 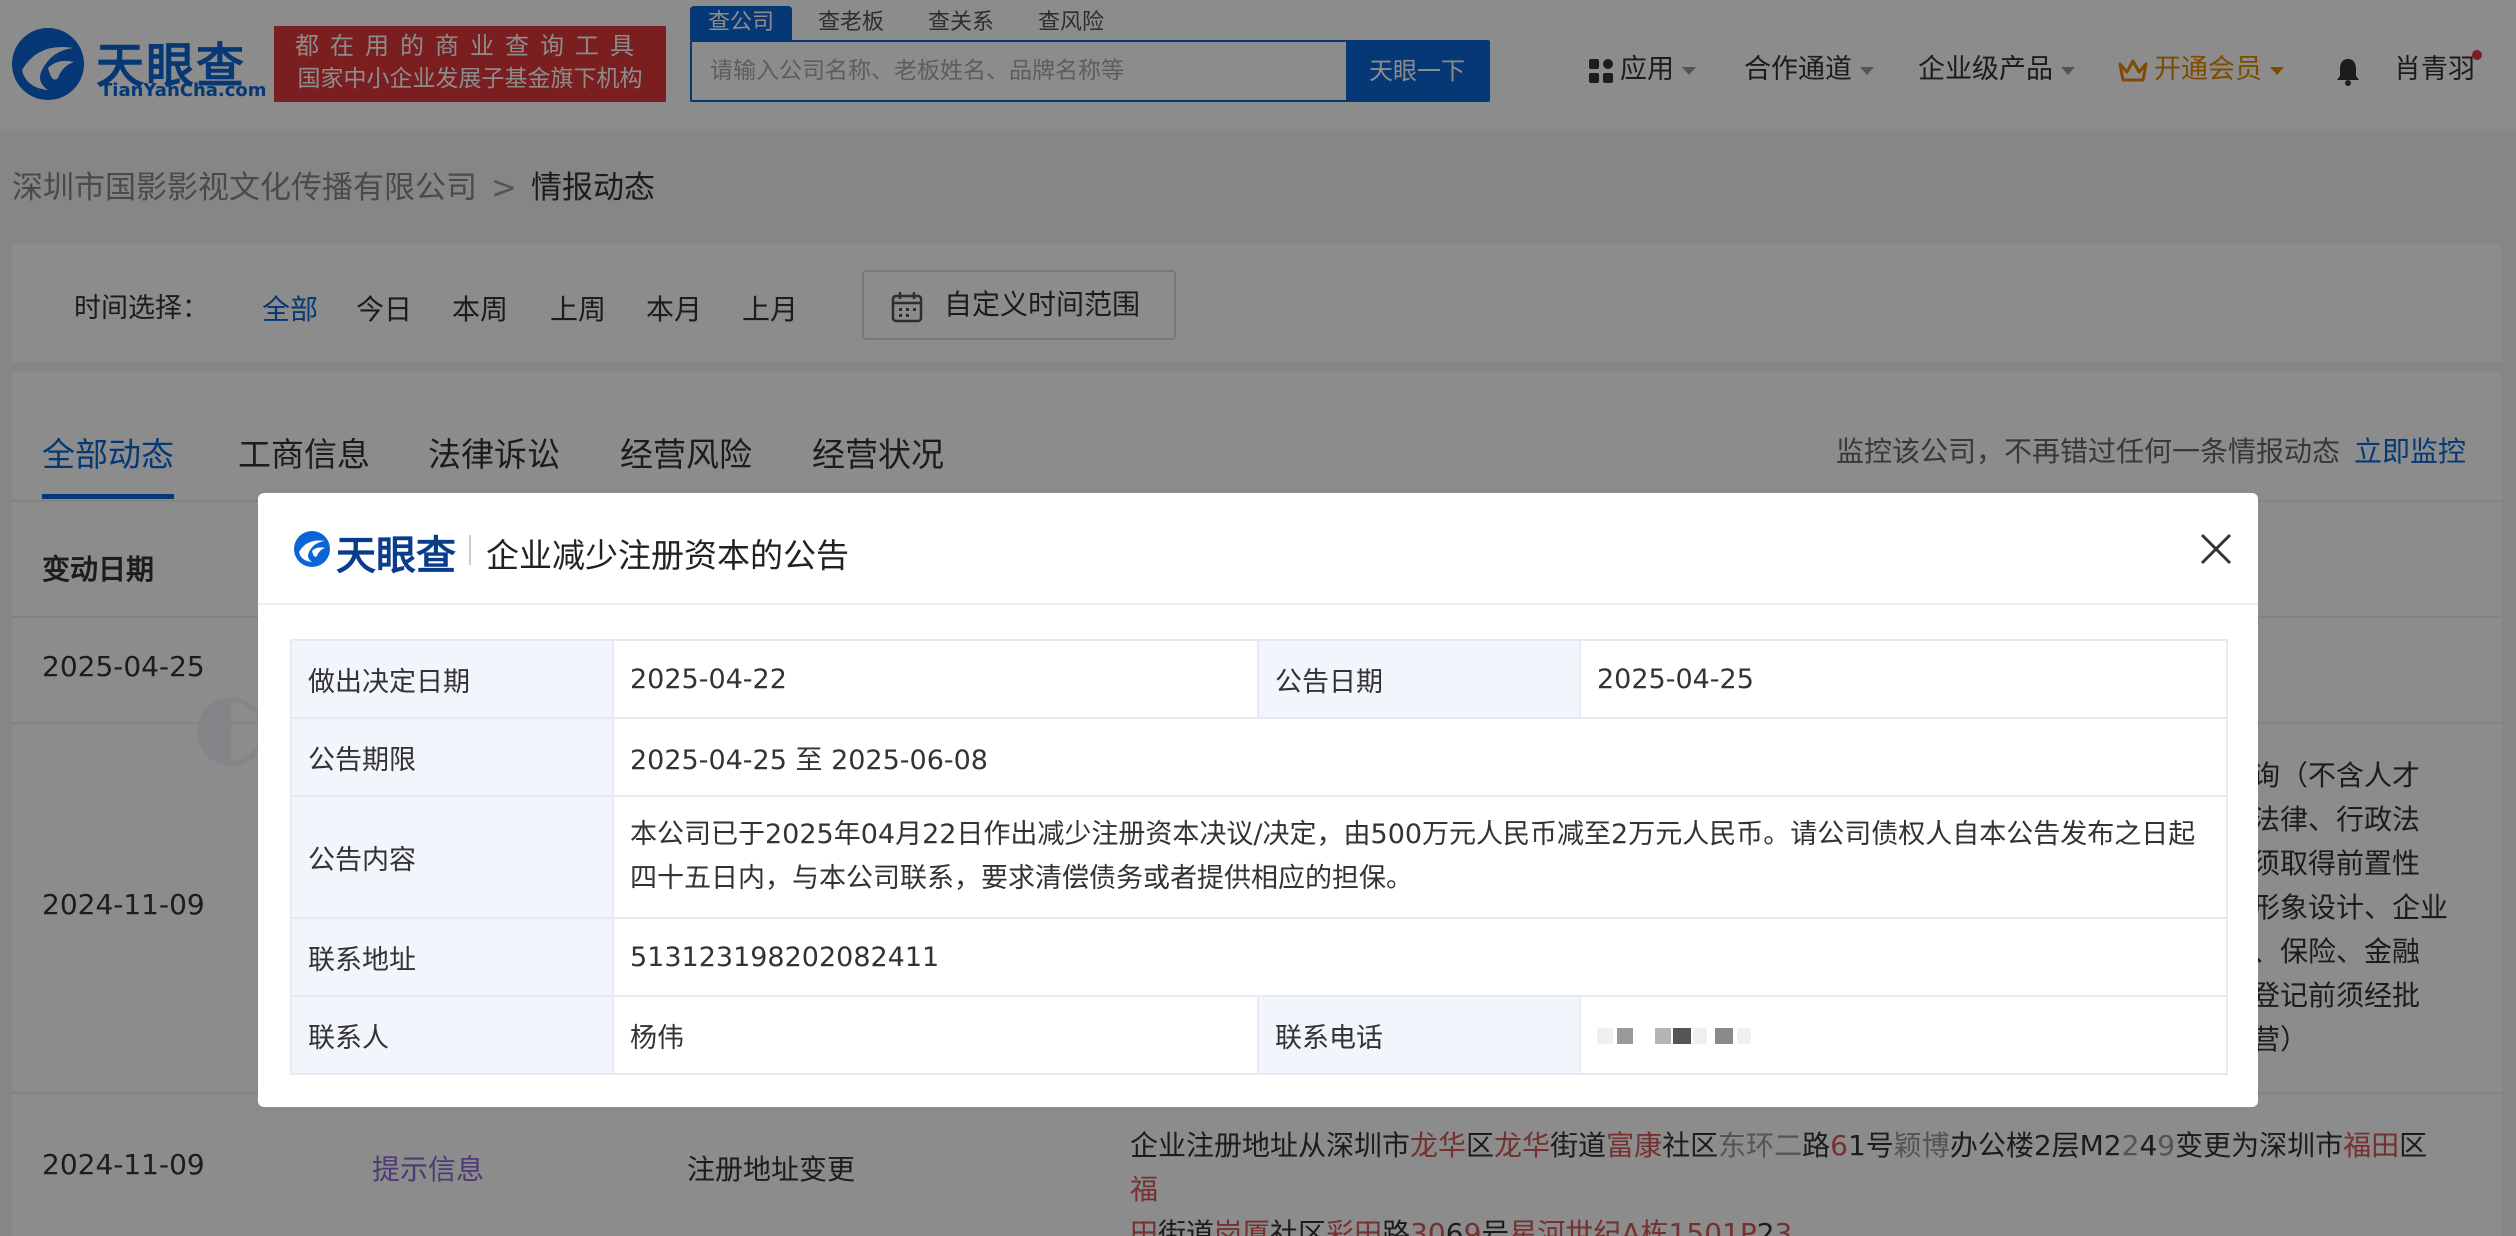 What do you see at coordinates (1674, 1036) in the screenshot?
I see `masked-phone-icon` at bounding box center [1674, 1036].